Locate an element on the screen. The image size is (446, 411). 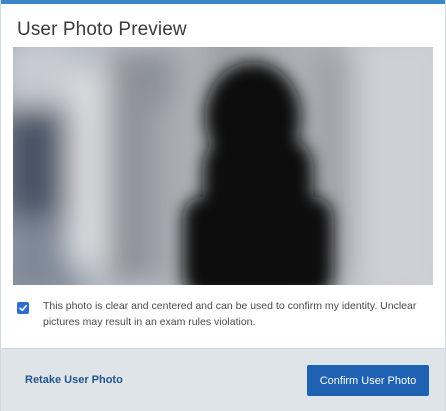
checkmark-icon is located at coordinates (23, 308).